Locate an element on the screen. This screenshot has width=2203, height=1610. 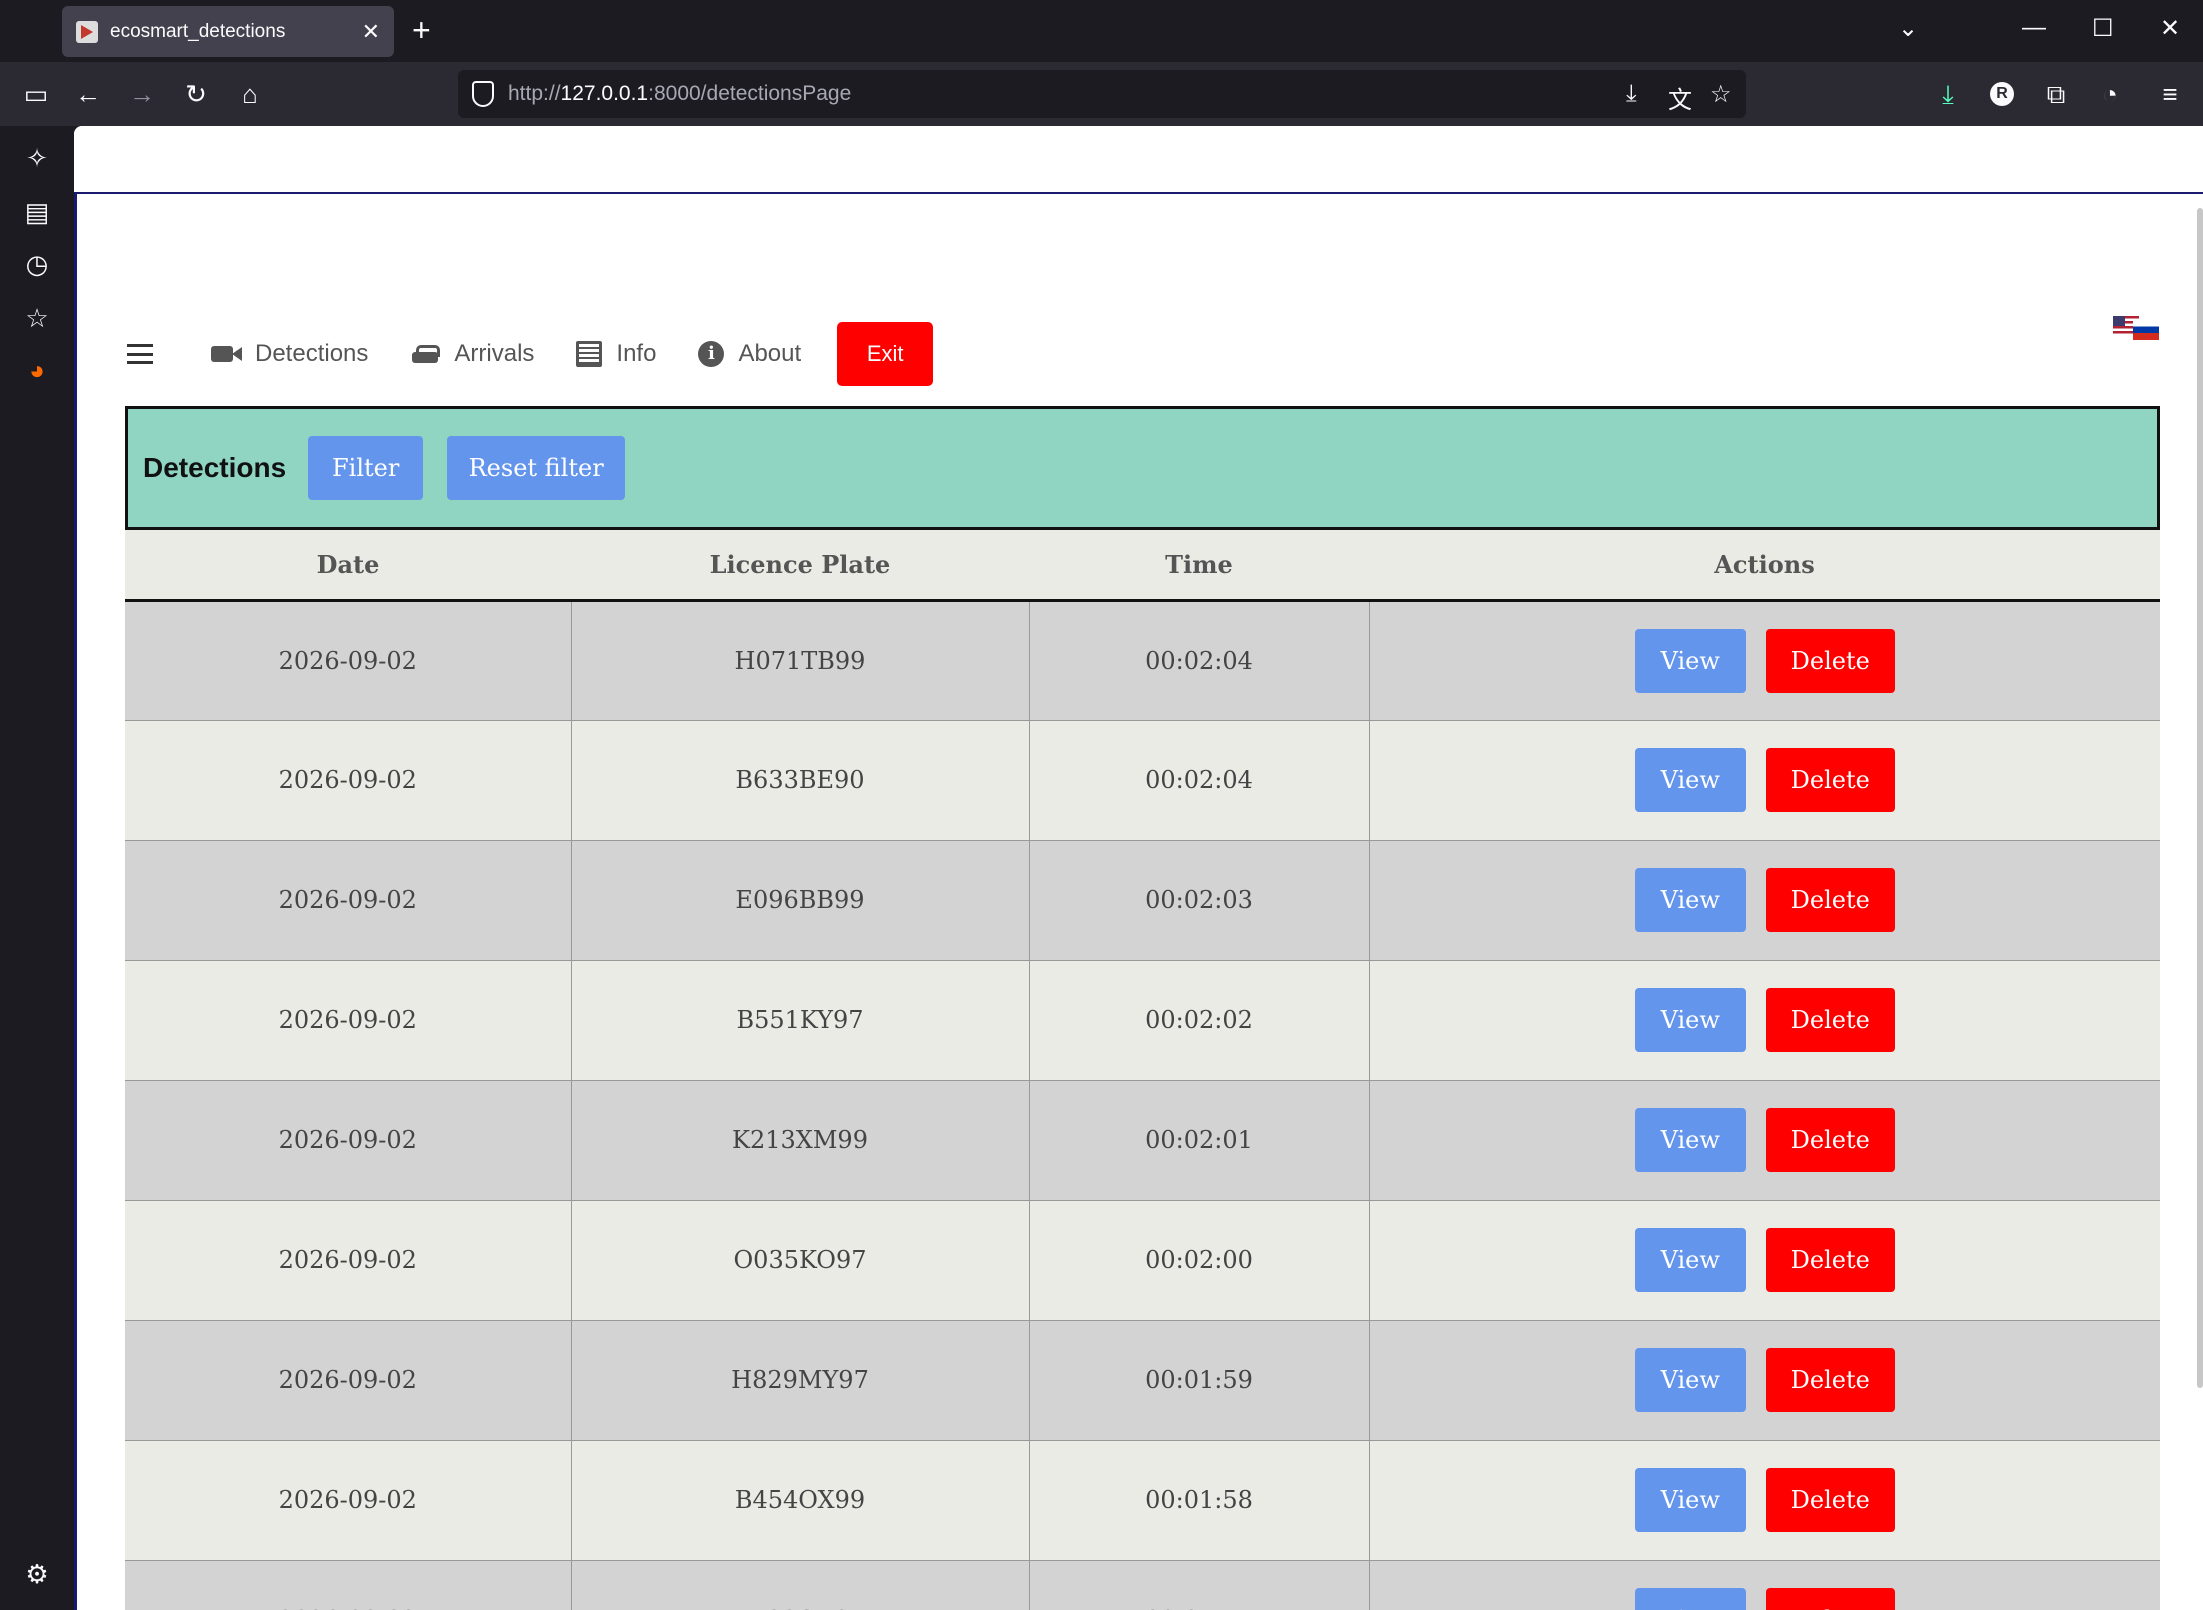
synced-tabs-icon: ▤ is located at coordinates (37, 212).